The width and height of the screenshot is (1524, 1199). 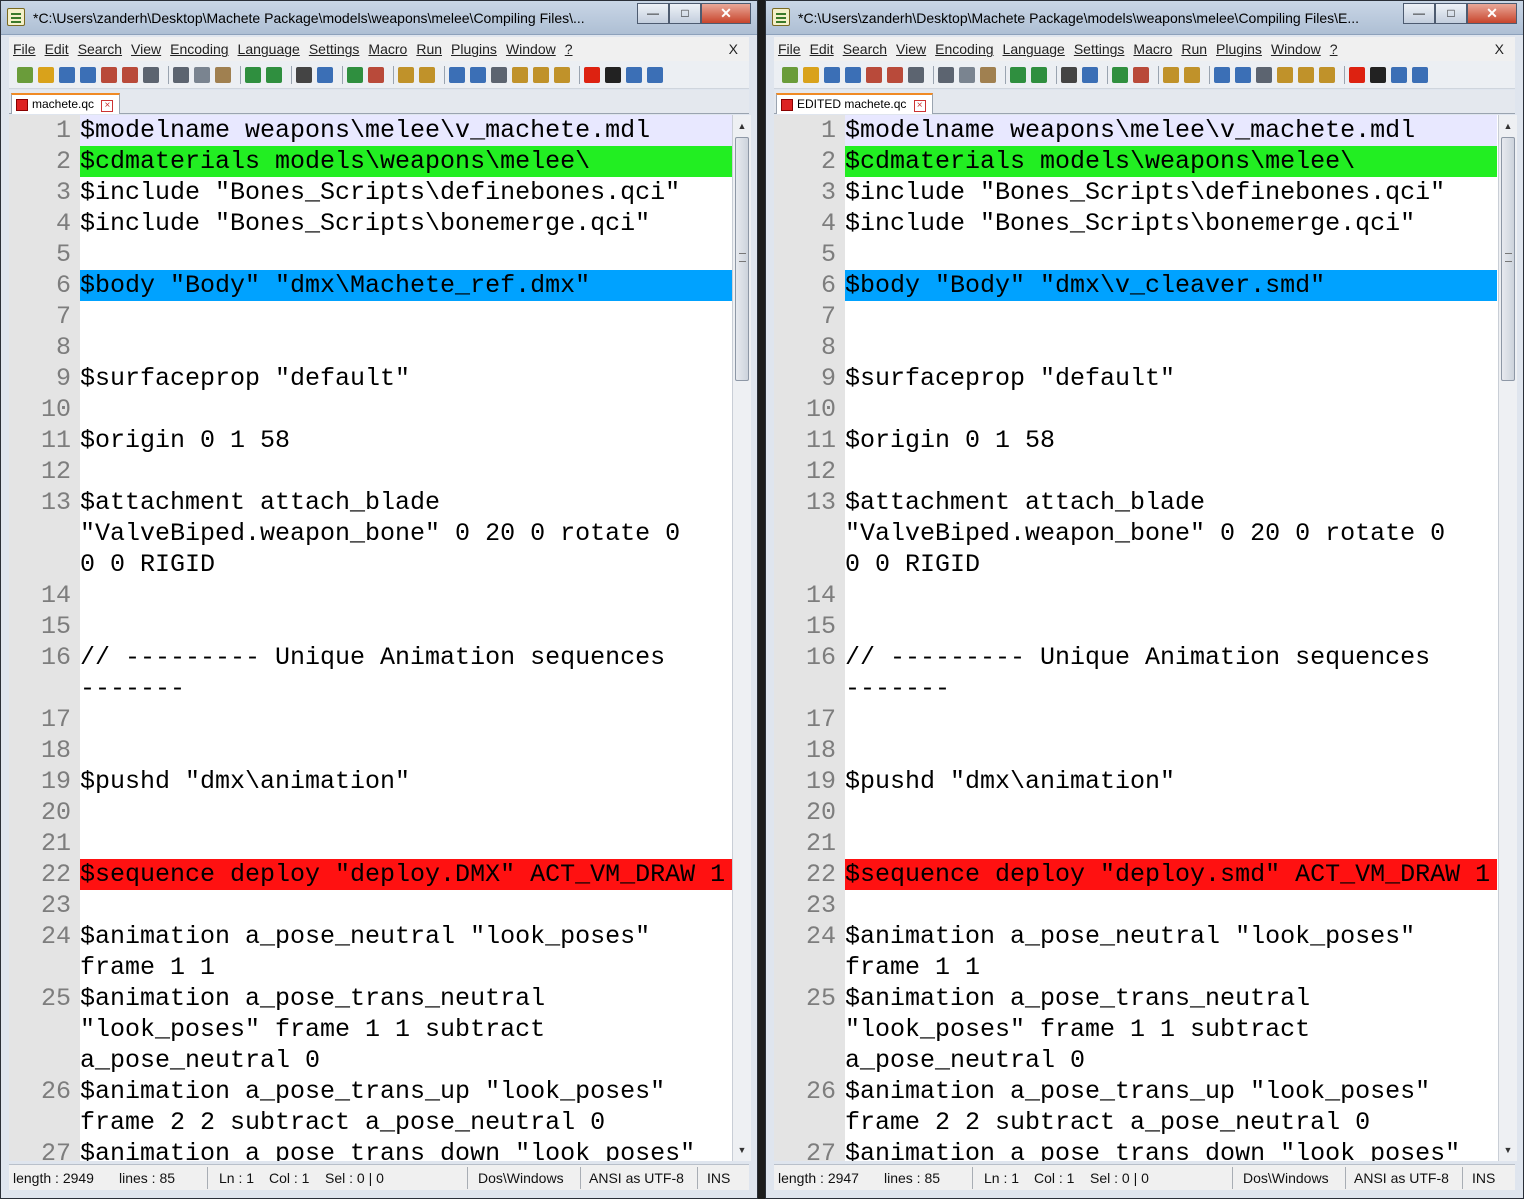 I want to click on menu-file: File, so click(x=24, y=49).